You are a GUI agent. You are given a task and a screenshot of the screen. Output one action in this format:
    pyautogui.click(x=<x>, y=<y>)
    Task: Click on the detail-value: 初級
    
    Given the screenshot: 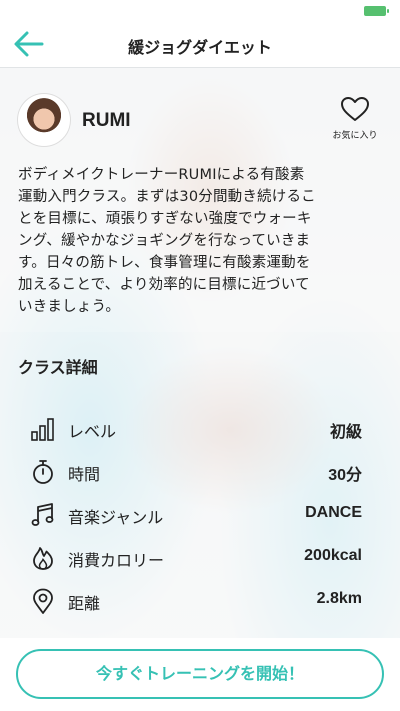 What is the action you would take?
    pyautogui.click(x=345, y=432)
    